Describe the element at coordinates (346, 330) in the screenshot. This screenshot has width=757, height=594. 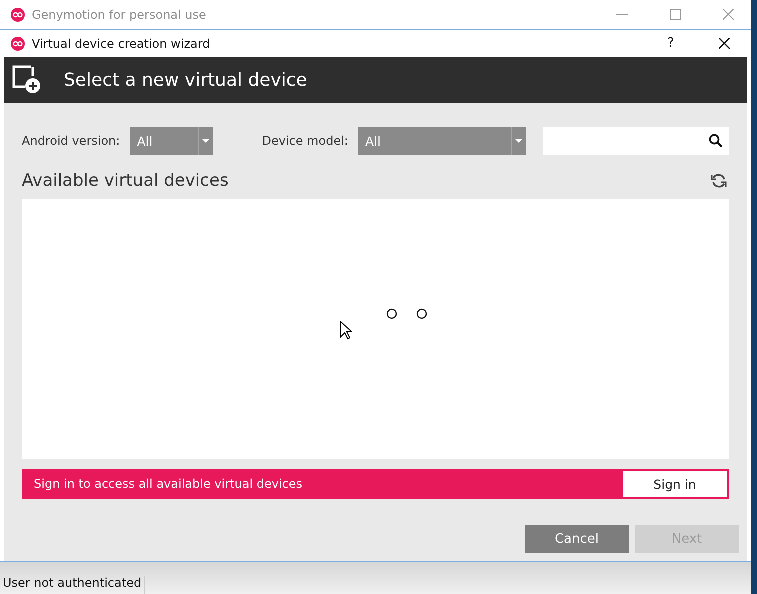
I see `mouse-pointer-icon` at that location.